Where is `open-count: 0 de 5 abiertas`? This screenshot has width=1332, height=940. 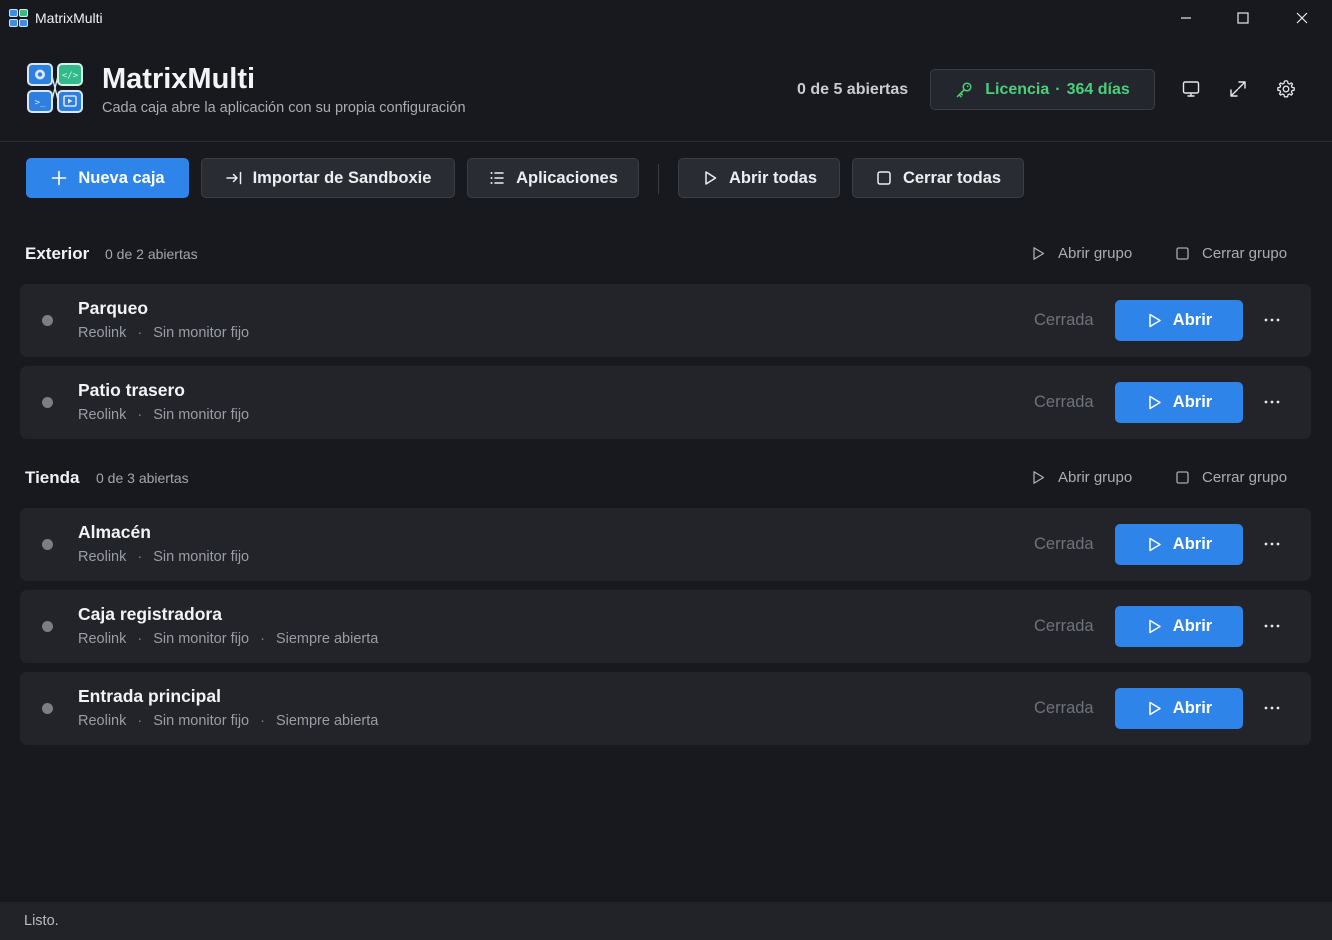
open-count: 0 de 5 abiertas is located at coordinates (853, 89).